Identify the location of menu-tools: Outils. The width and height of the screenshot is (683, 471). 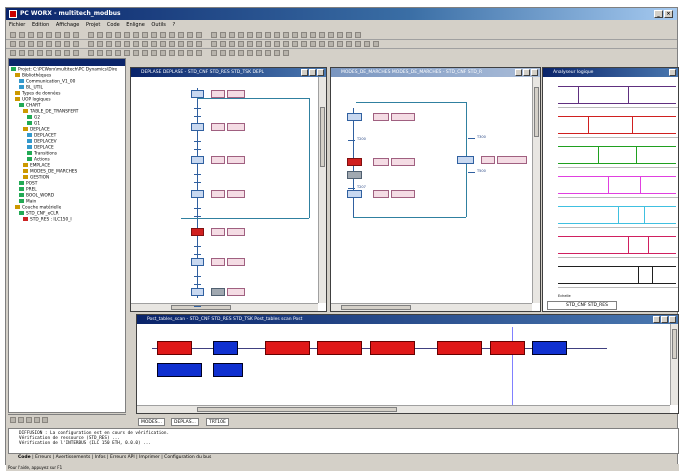
(158, 25).